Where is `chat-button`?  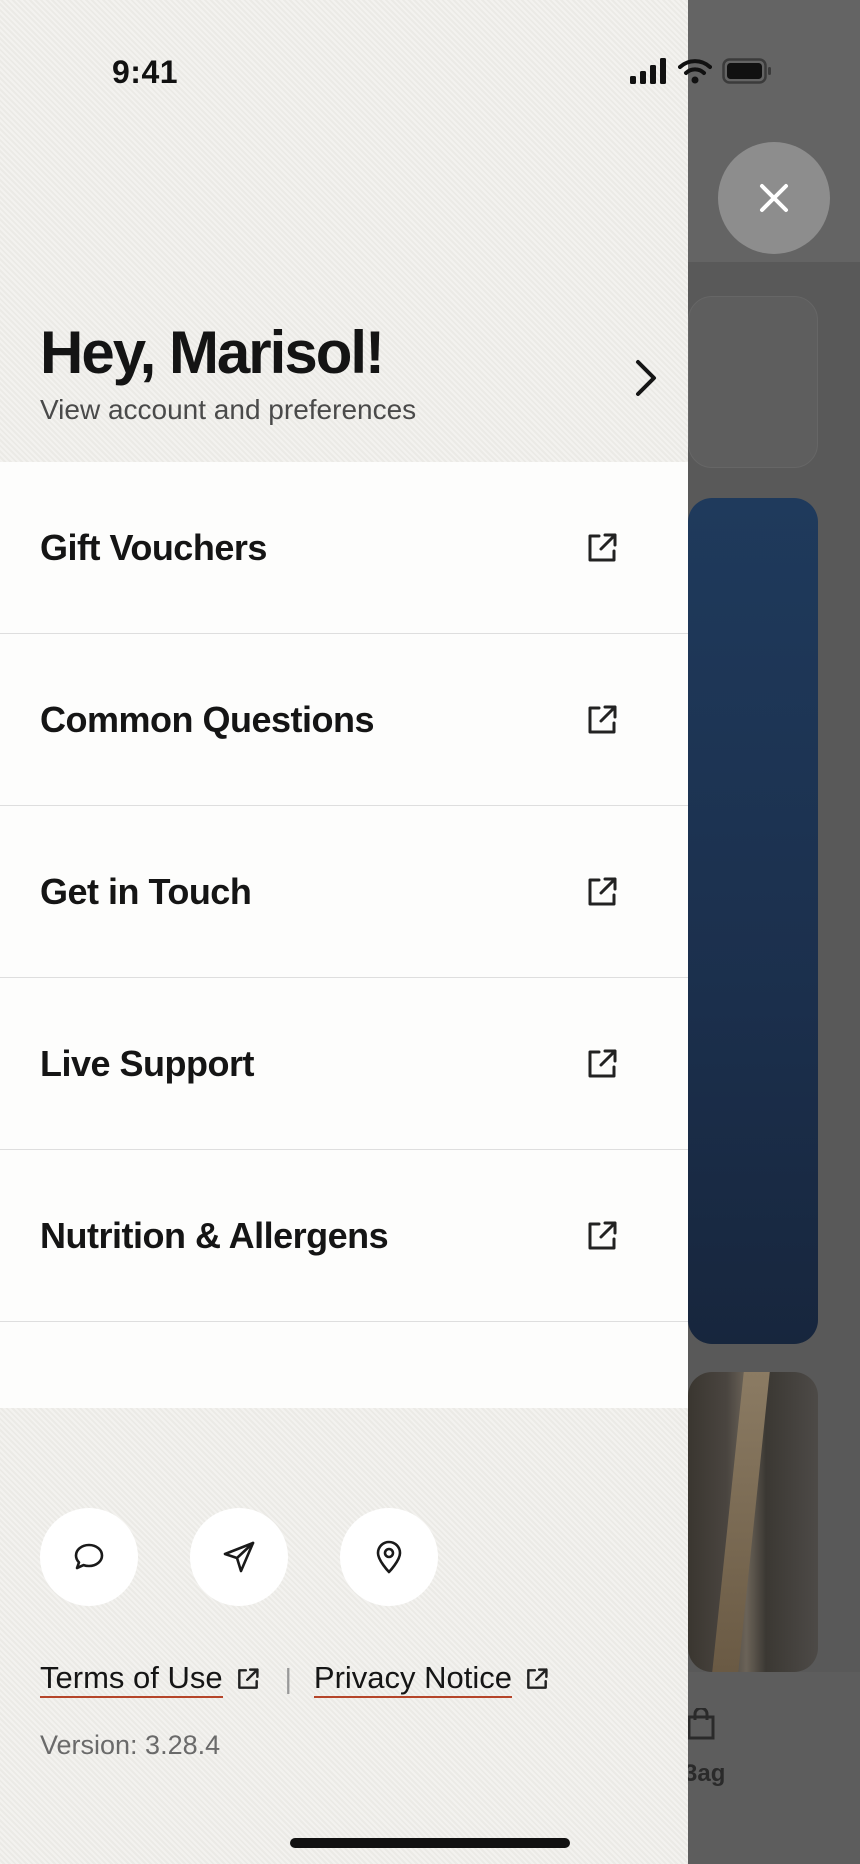
chat-button is located at coordinates (89, 1557).